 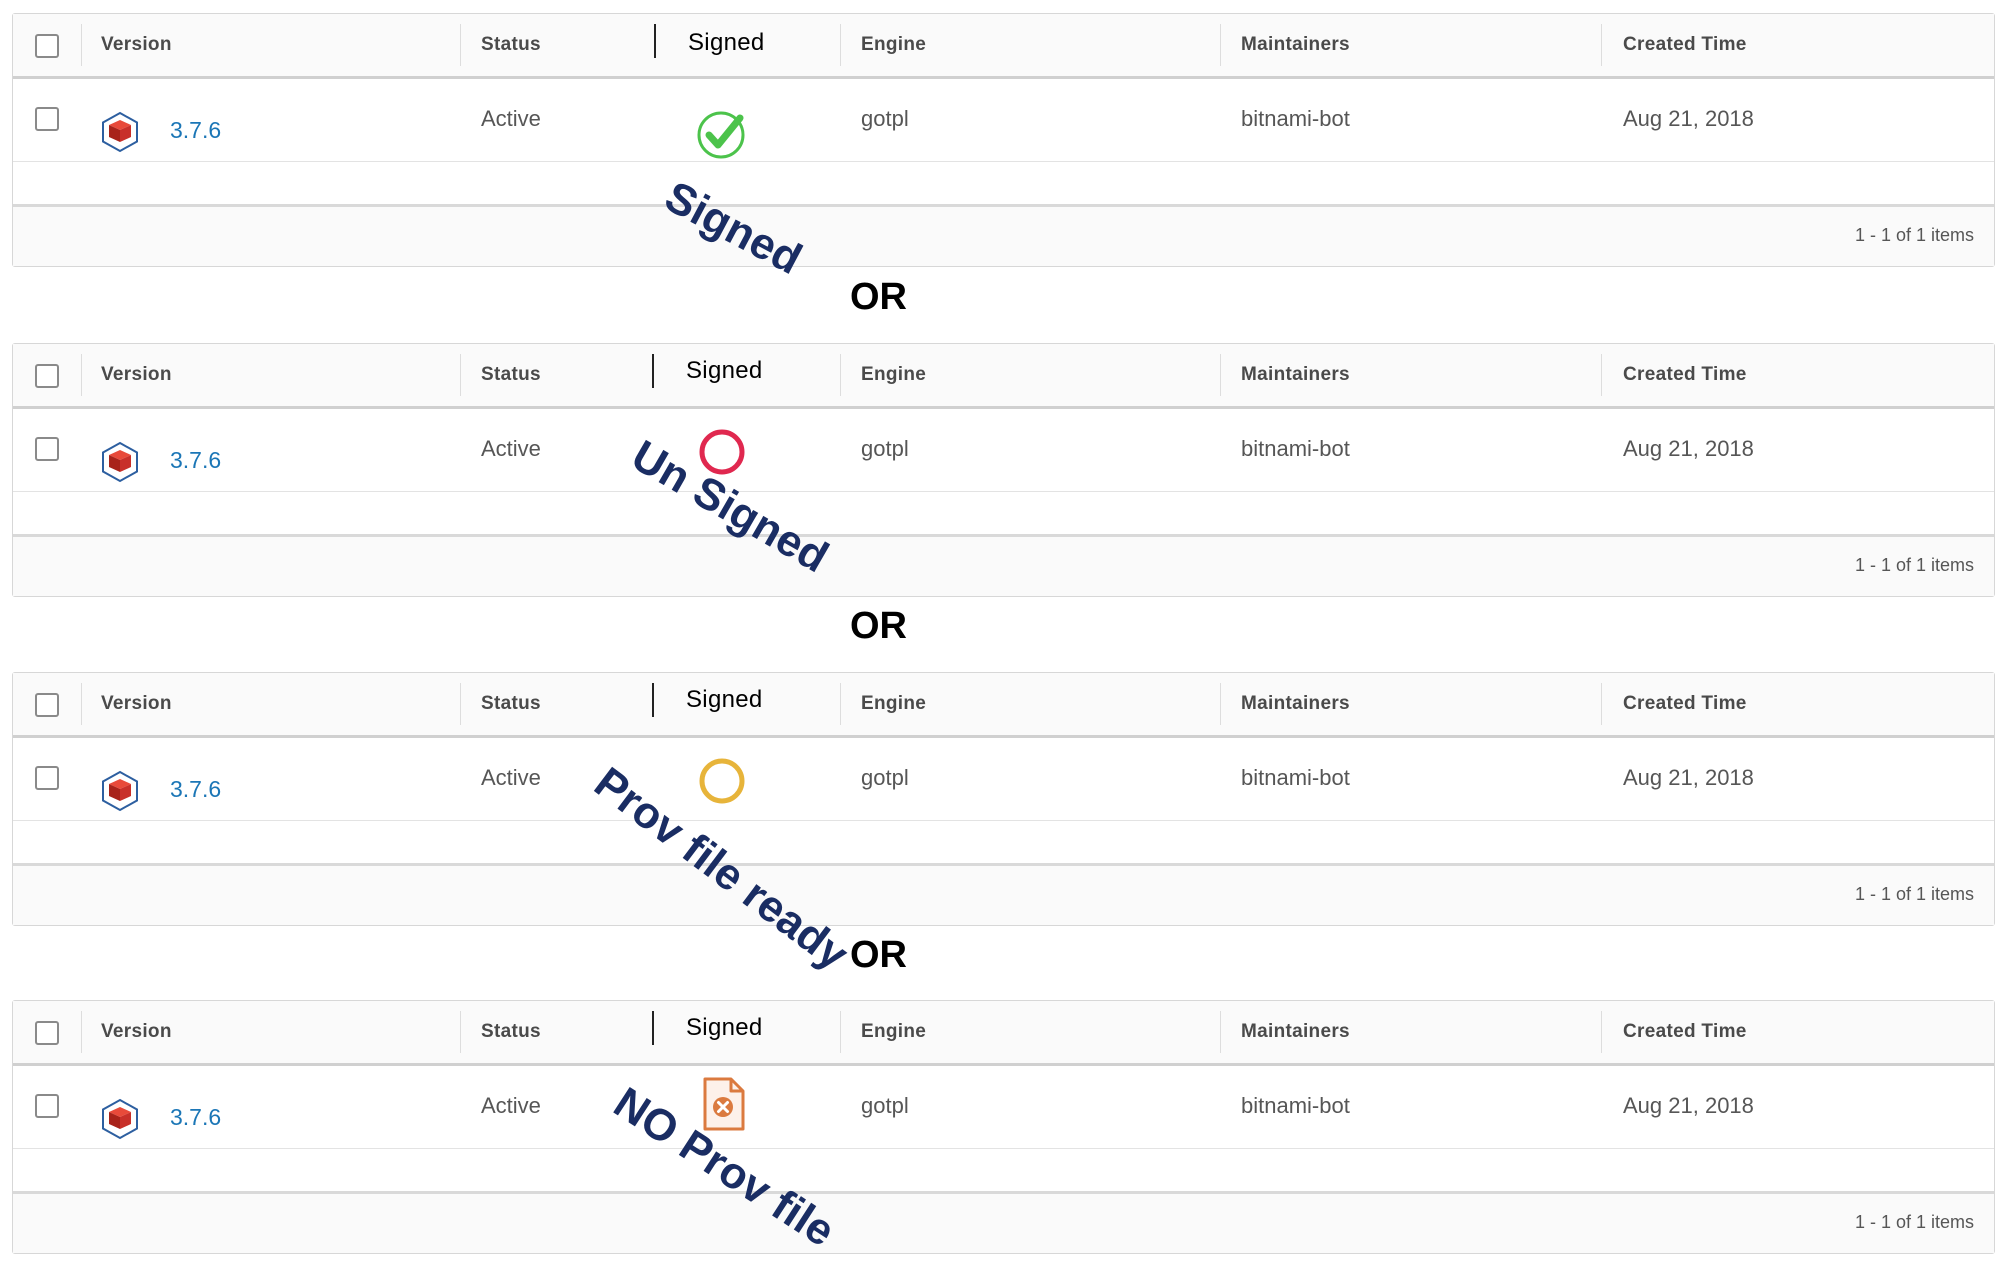 What do you see at coordinates (721, 135) in the screenshot?
I see `signed-check-icon` at bounding box center [721, 135].